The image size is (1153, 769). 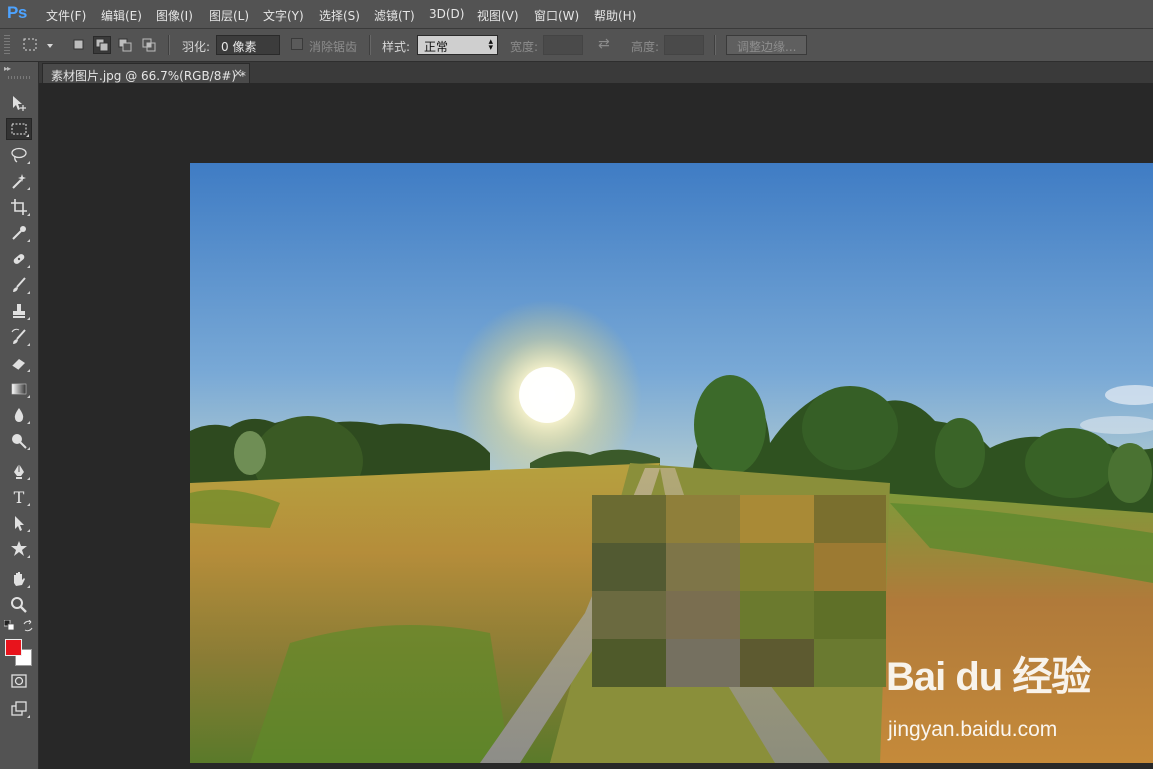 What do you see at coordinates (446, 14) in the screenshot?
I see `menu-3d: 3D(D)` at bounding box center [446, 14].